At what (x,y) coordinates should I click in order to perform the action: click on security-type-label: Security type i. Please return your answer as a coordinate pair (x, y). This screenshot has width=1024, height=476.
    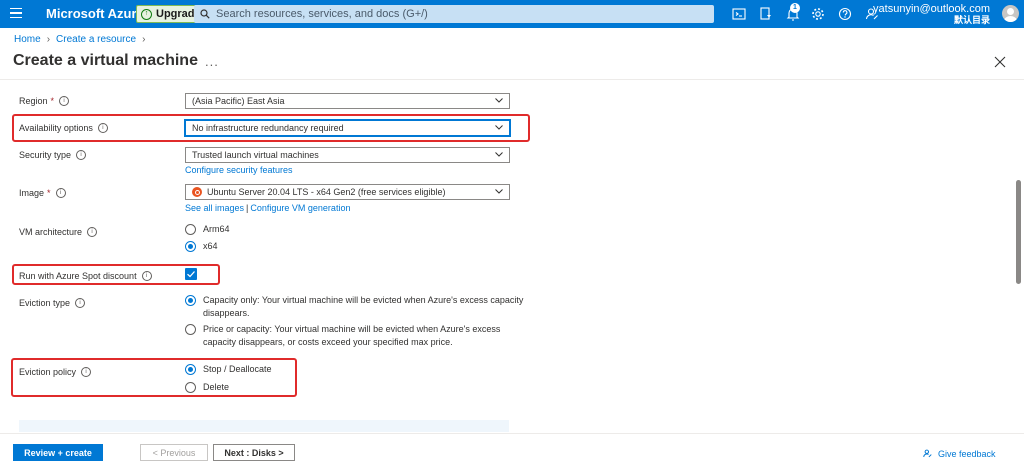
    Looking at the image, I should click on (53, 155).